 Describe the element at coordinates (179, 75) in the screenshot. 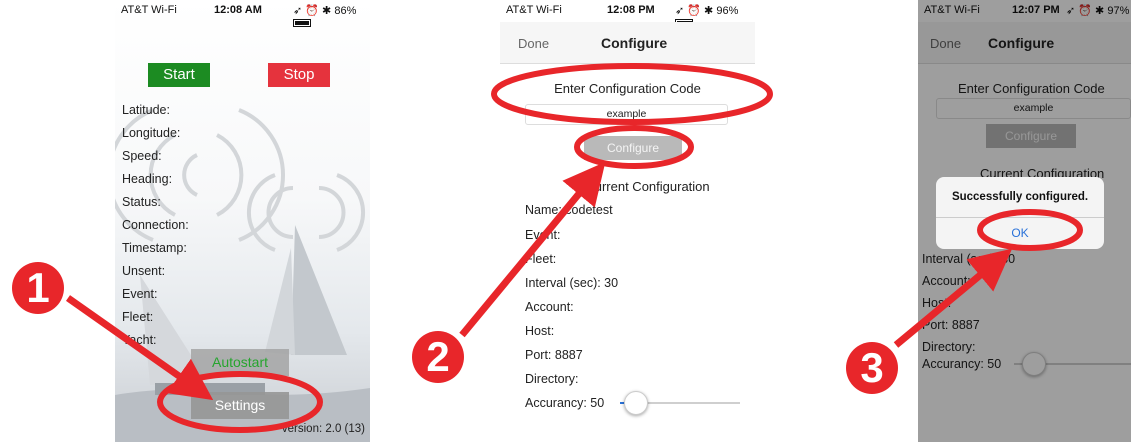

I see `start-button: Start` at that location.